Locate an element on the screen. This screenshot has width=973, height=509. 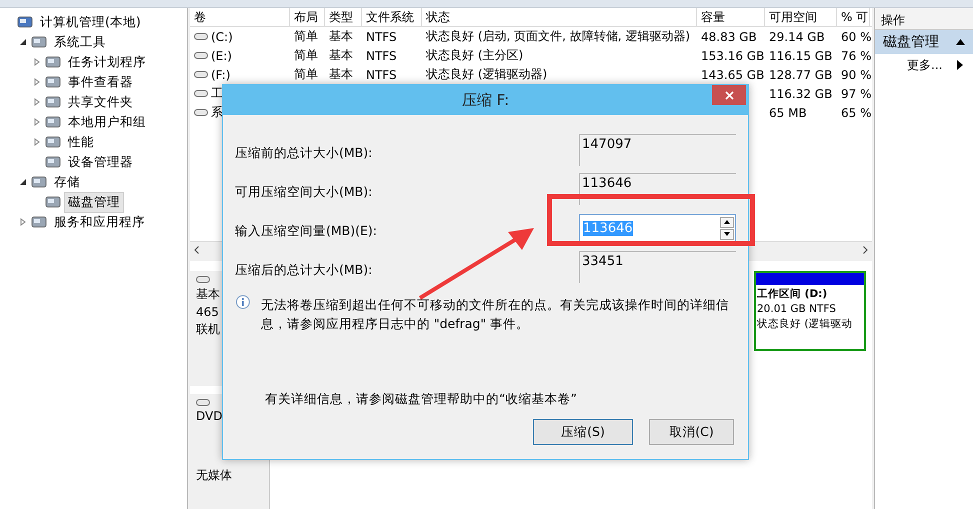
dialog-title: 压缩 F: is located at coordinates (486, 100).